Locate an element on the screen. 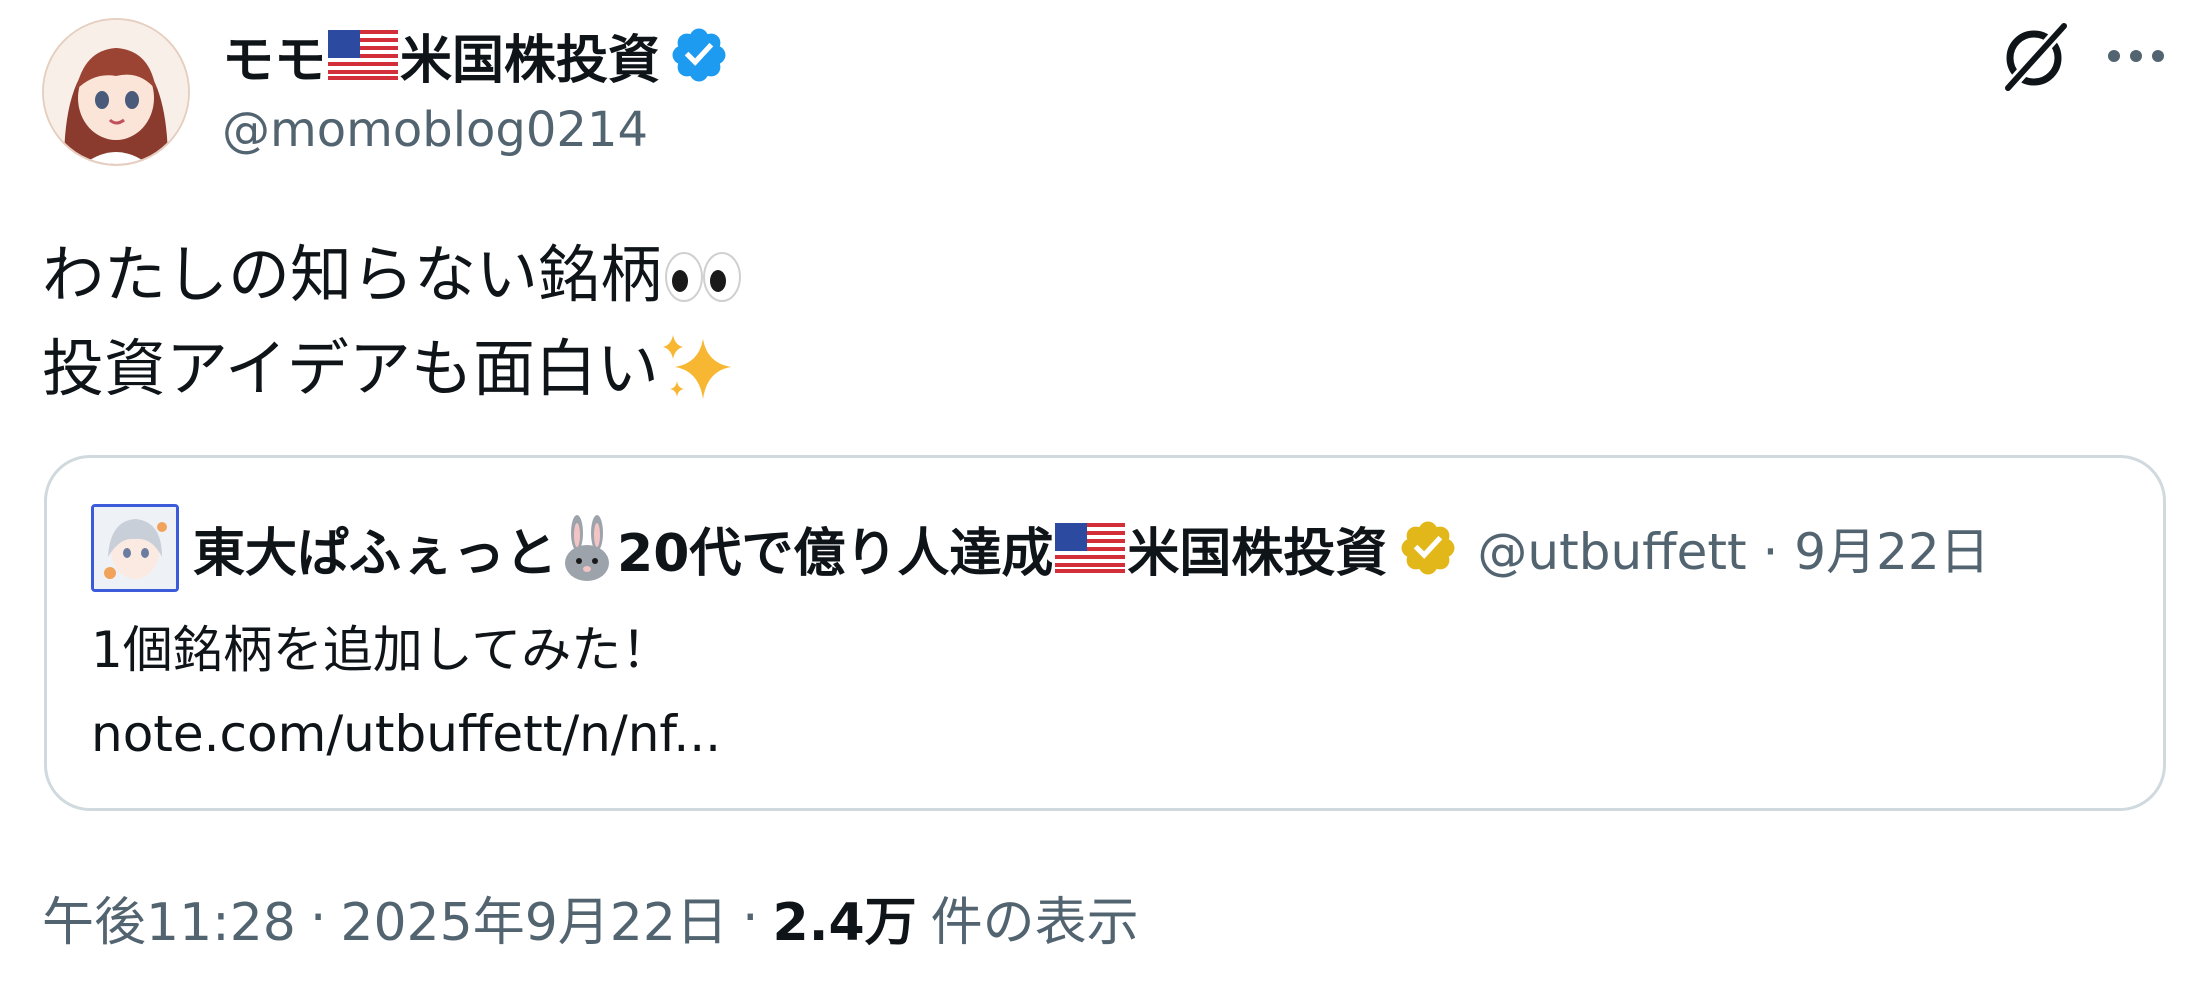 The image size is (2206, 988). quoted-name-part3: 米国株投資 is located at coordinates (1257, 553).